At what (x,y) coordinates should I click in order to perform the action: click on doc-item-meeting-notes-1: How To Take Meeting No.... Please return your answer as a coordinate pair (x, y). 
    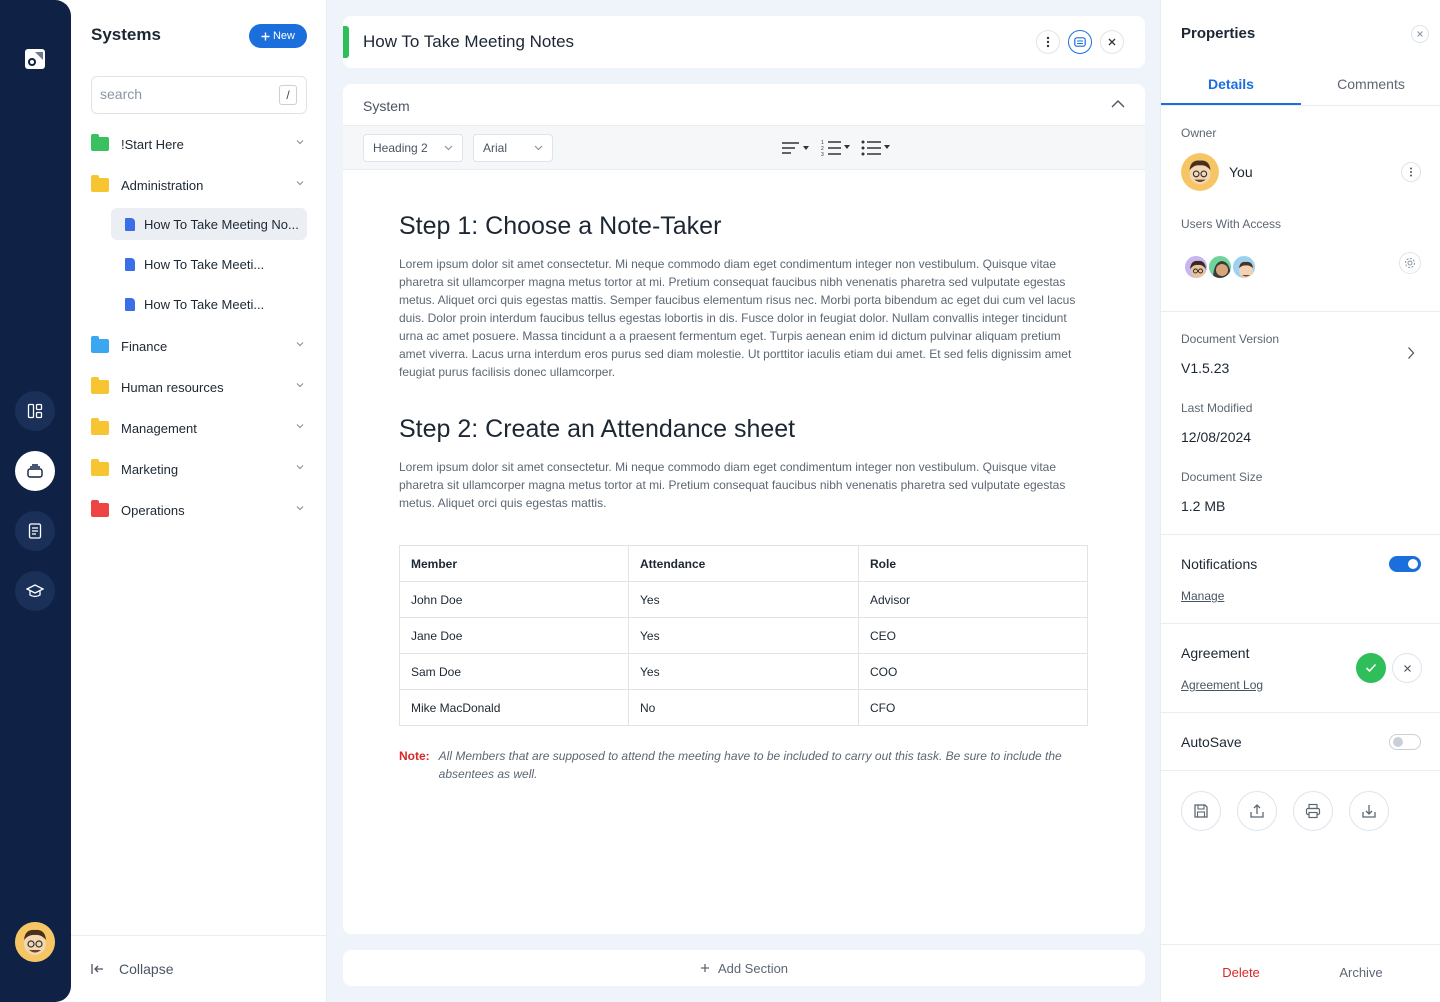
    Looking at the image, I should click on (209, 224).